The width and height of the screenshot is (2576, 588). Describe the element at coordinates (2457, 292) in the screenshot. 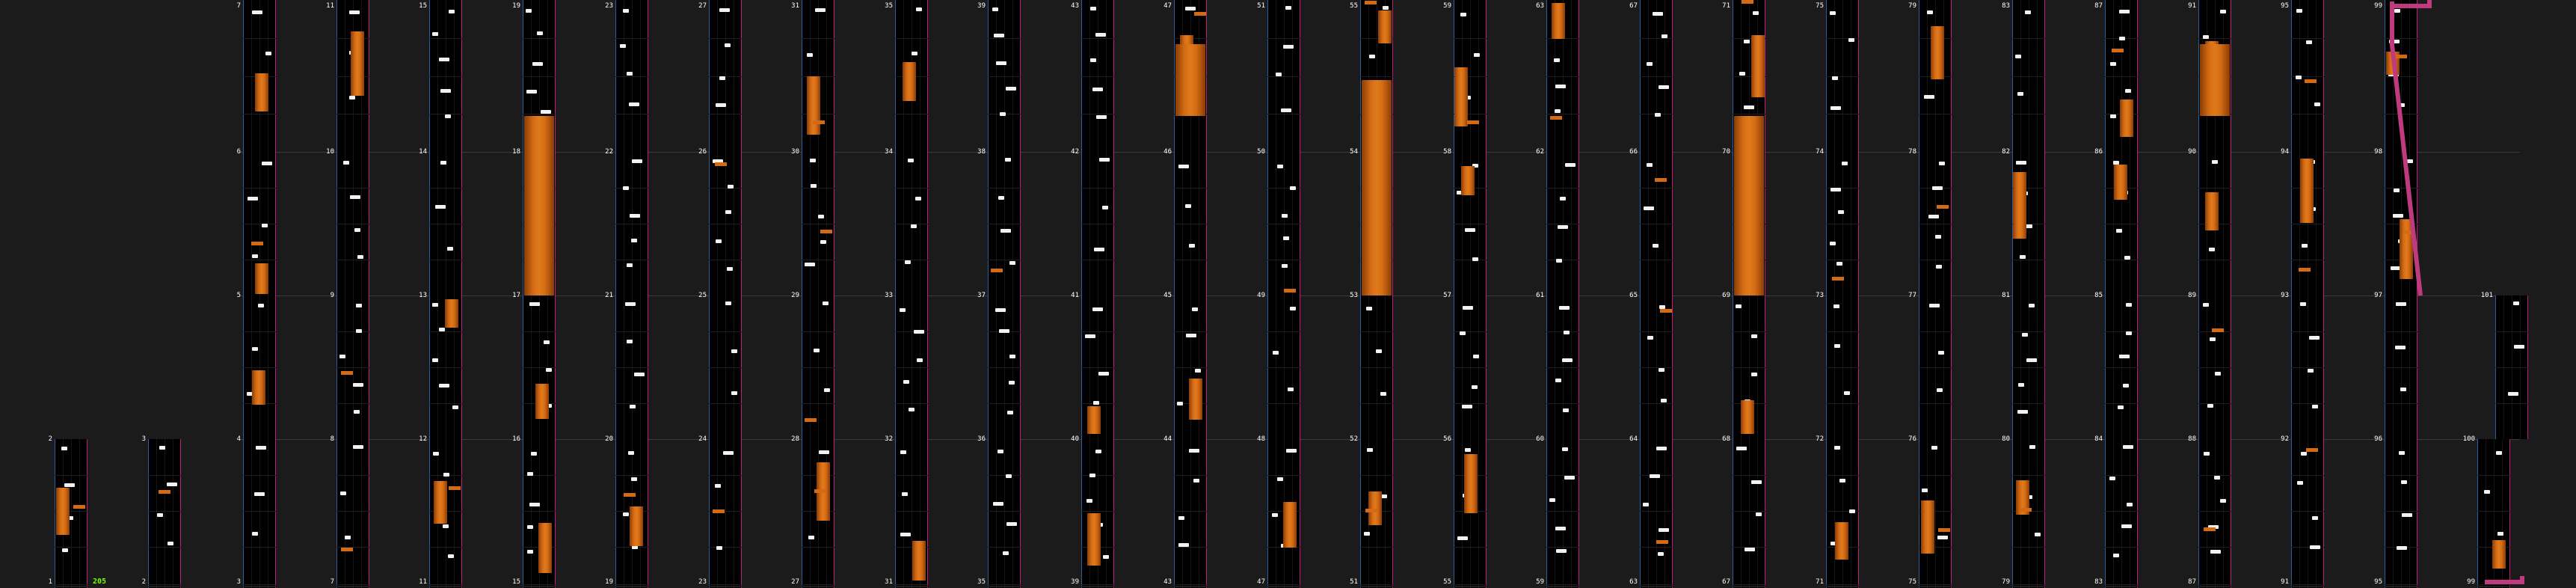

I see `slide-path` at that location.